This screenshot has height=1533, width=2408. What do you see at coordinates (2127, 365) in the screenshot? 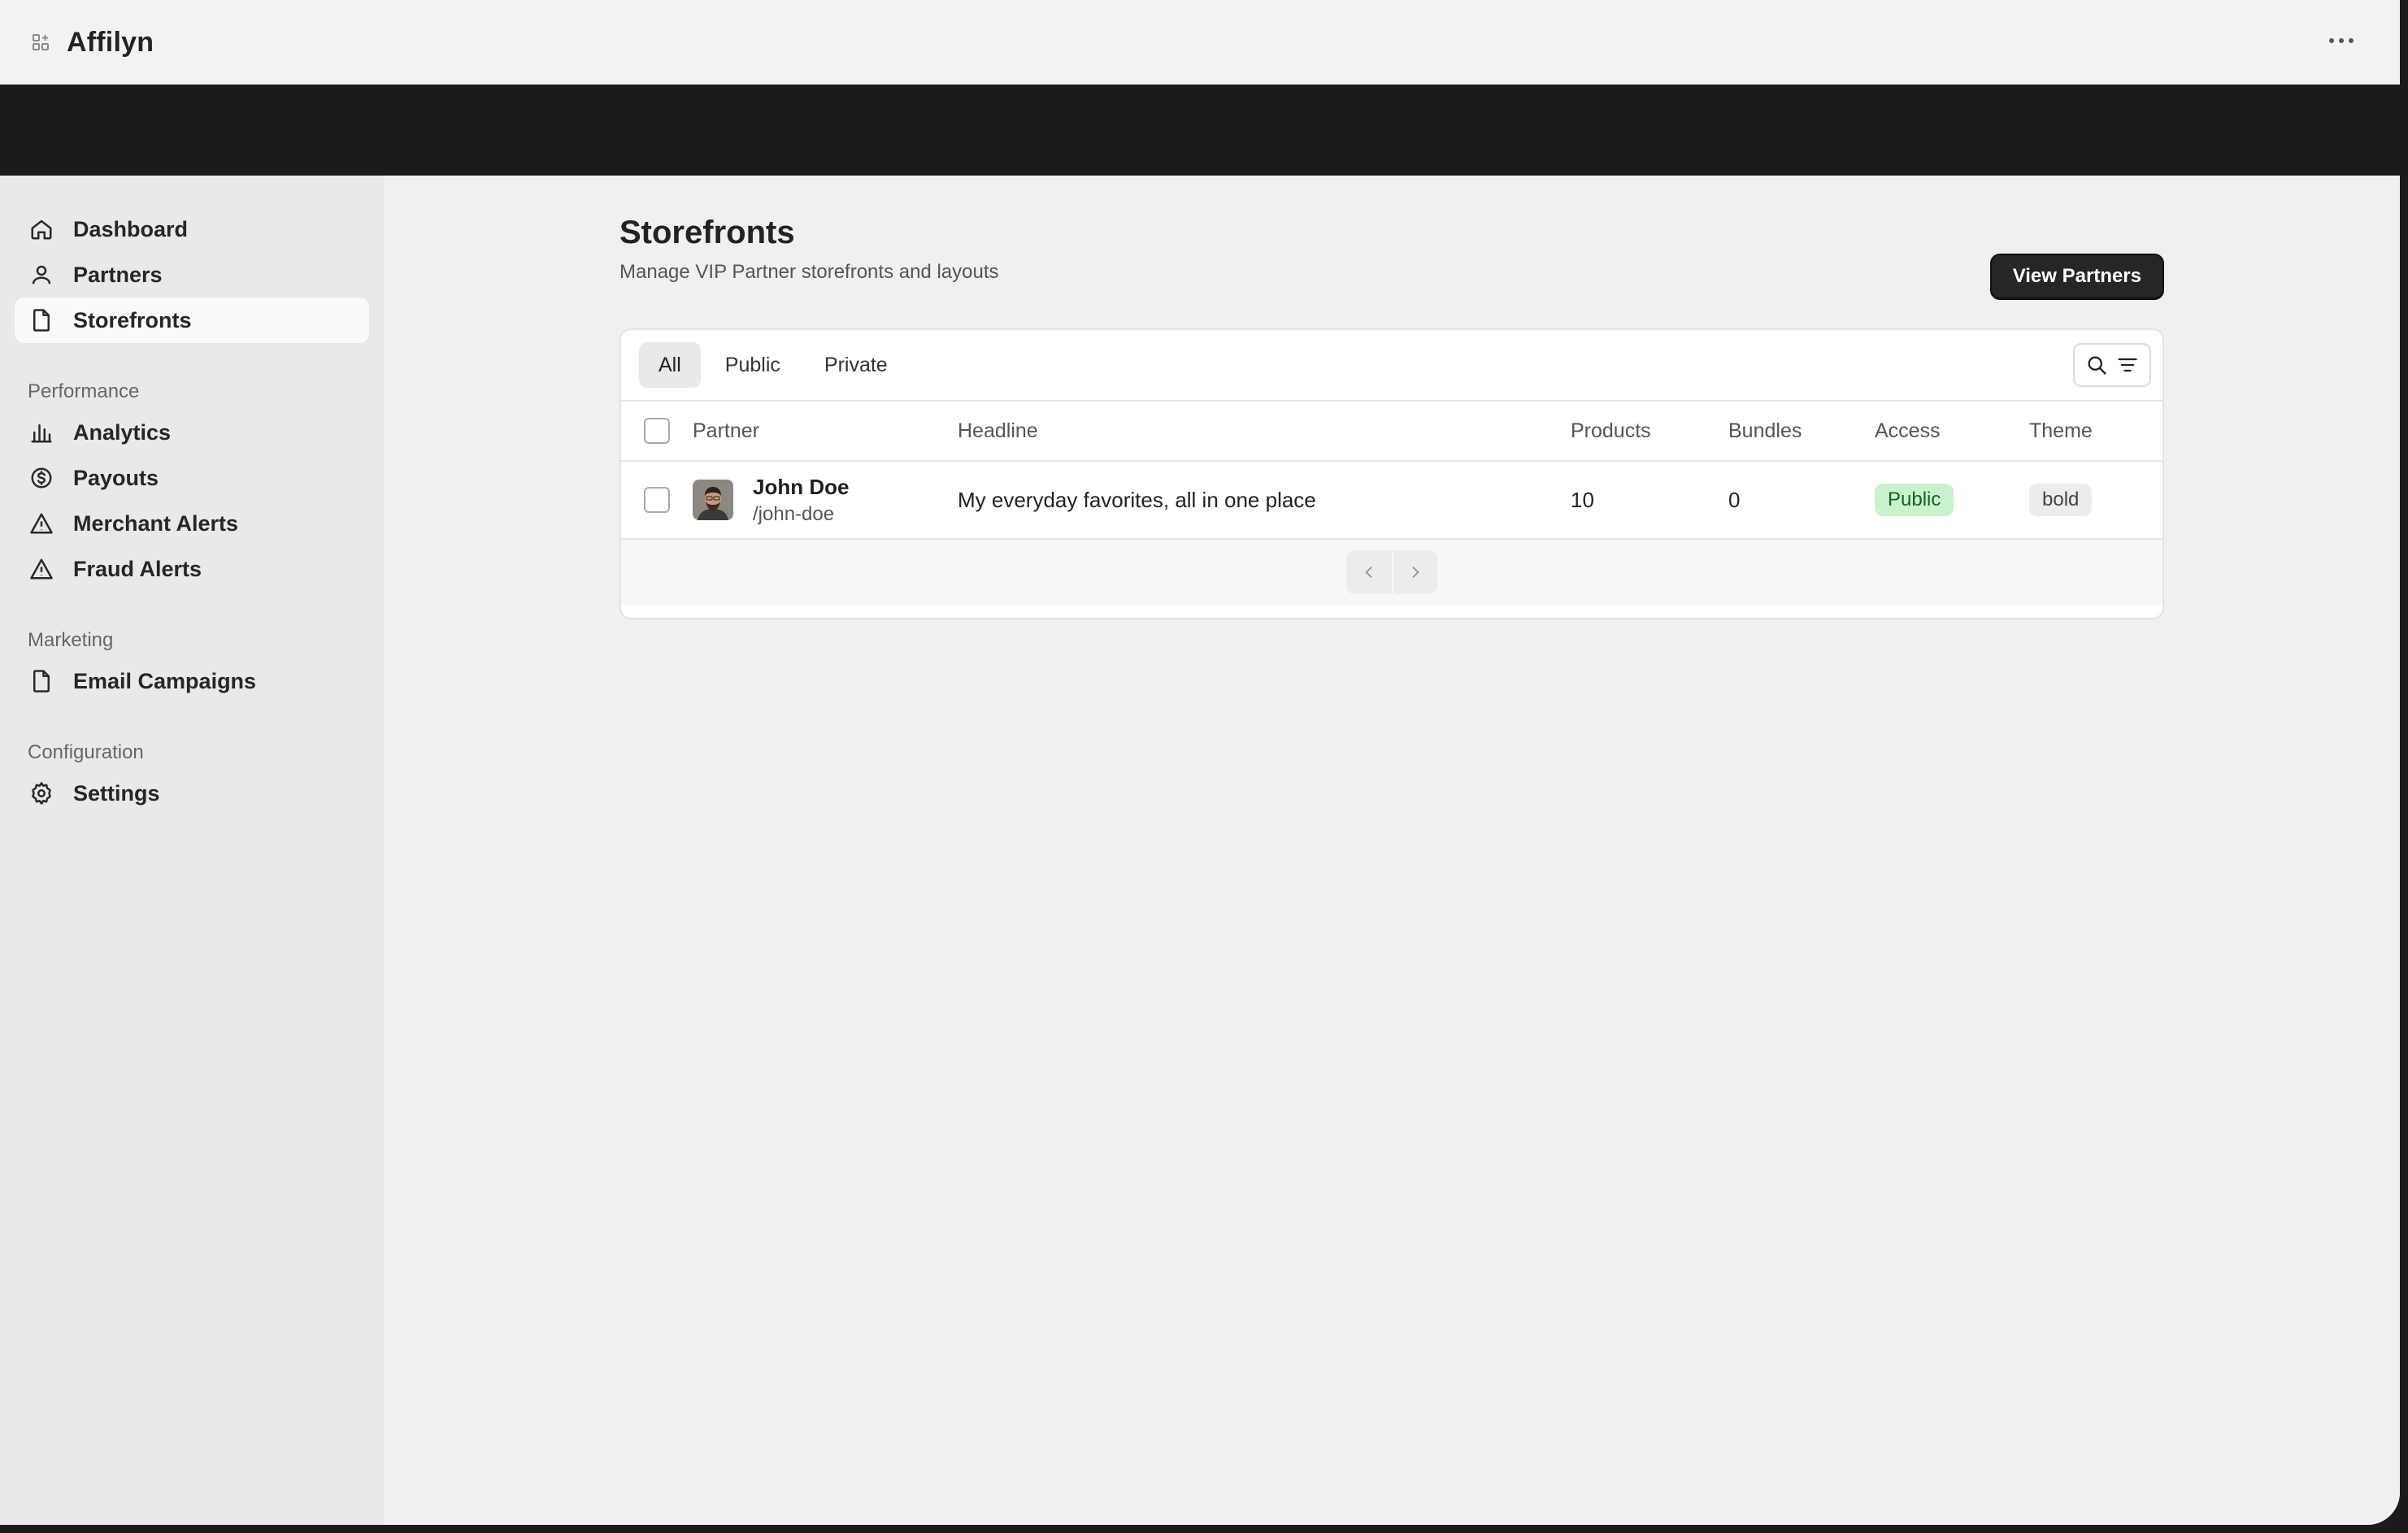
I see `filter-icon` at bounding box center [2127, 365].